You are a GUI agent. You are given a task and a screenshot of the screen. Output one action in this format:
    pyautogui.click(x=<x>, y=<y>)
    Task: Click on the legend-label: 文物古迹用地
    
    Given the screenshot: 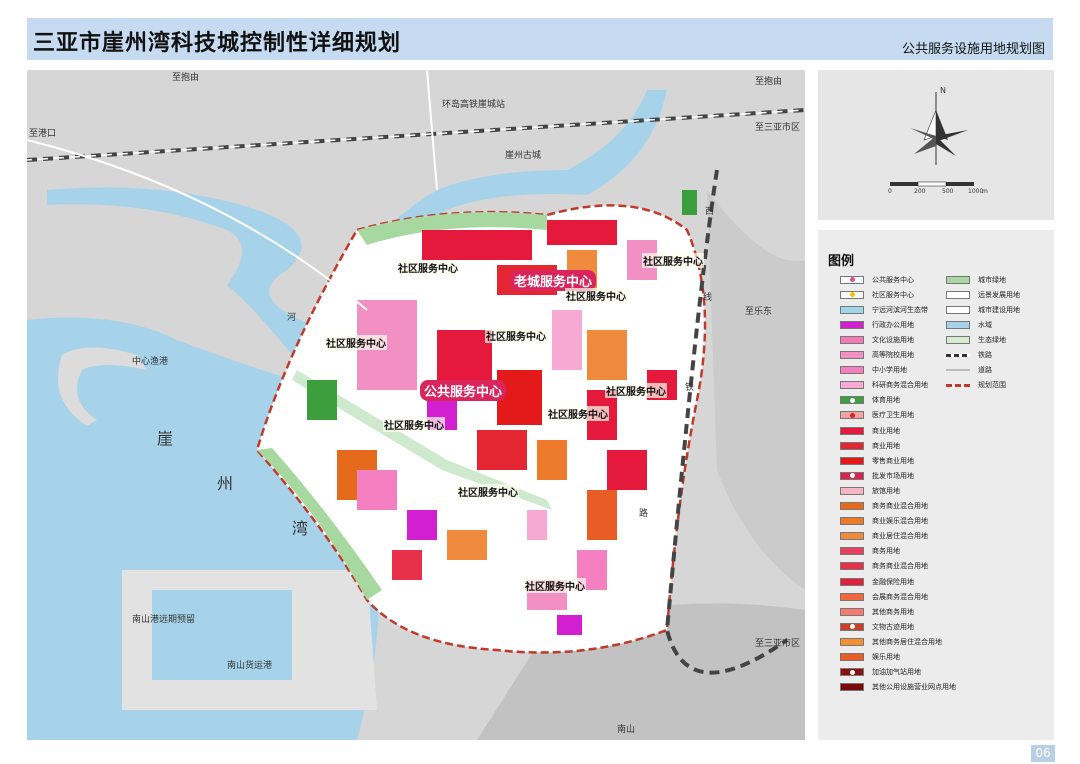 What is the action you would take?
    pyautogui.click(x=893, y=626)
    